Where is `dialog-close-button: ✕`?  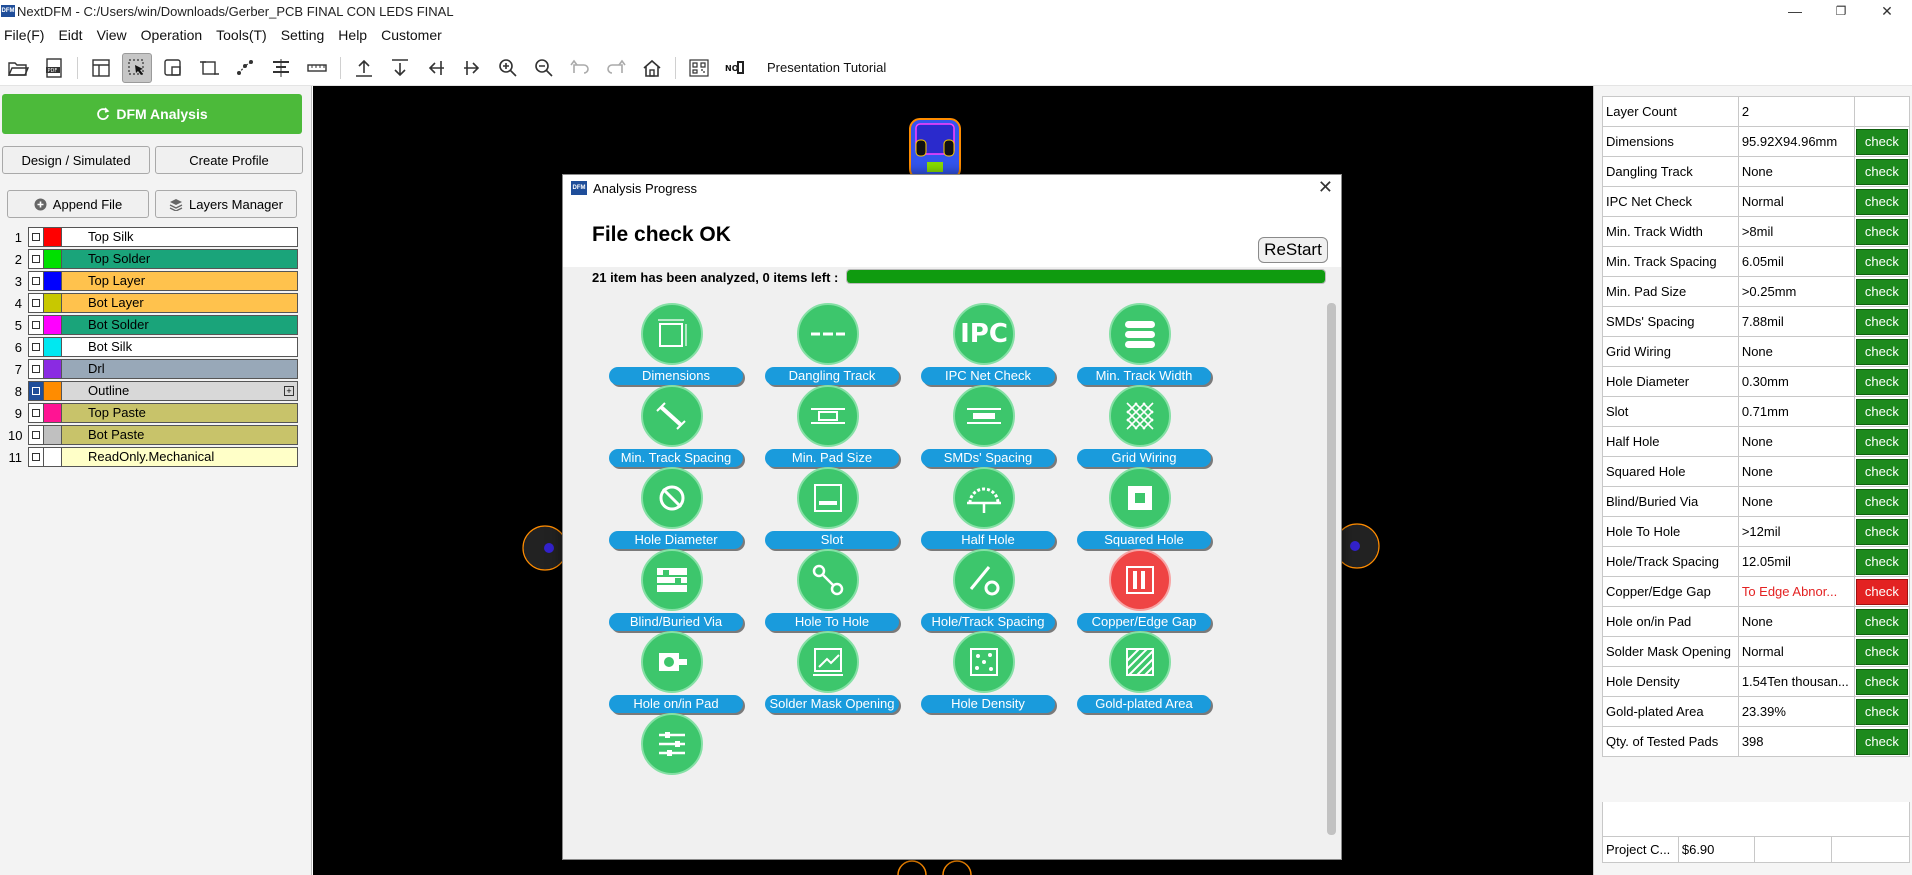 dialog-close-button: ✕ is located at coordinates (1325, 187).